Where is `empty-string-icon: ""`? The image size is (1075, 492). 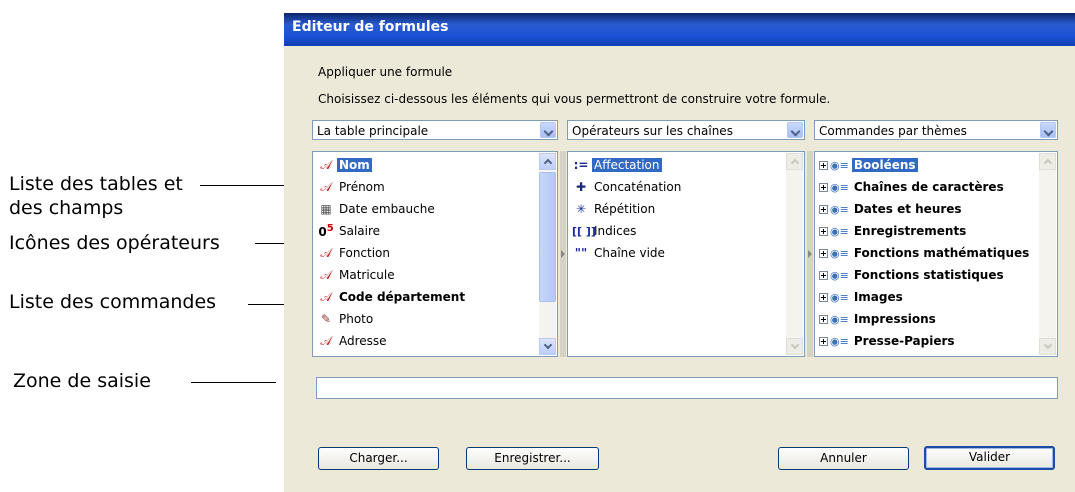
empty-string-icon: "" is located at coordinates (581, 253).